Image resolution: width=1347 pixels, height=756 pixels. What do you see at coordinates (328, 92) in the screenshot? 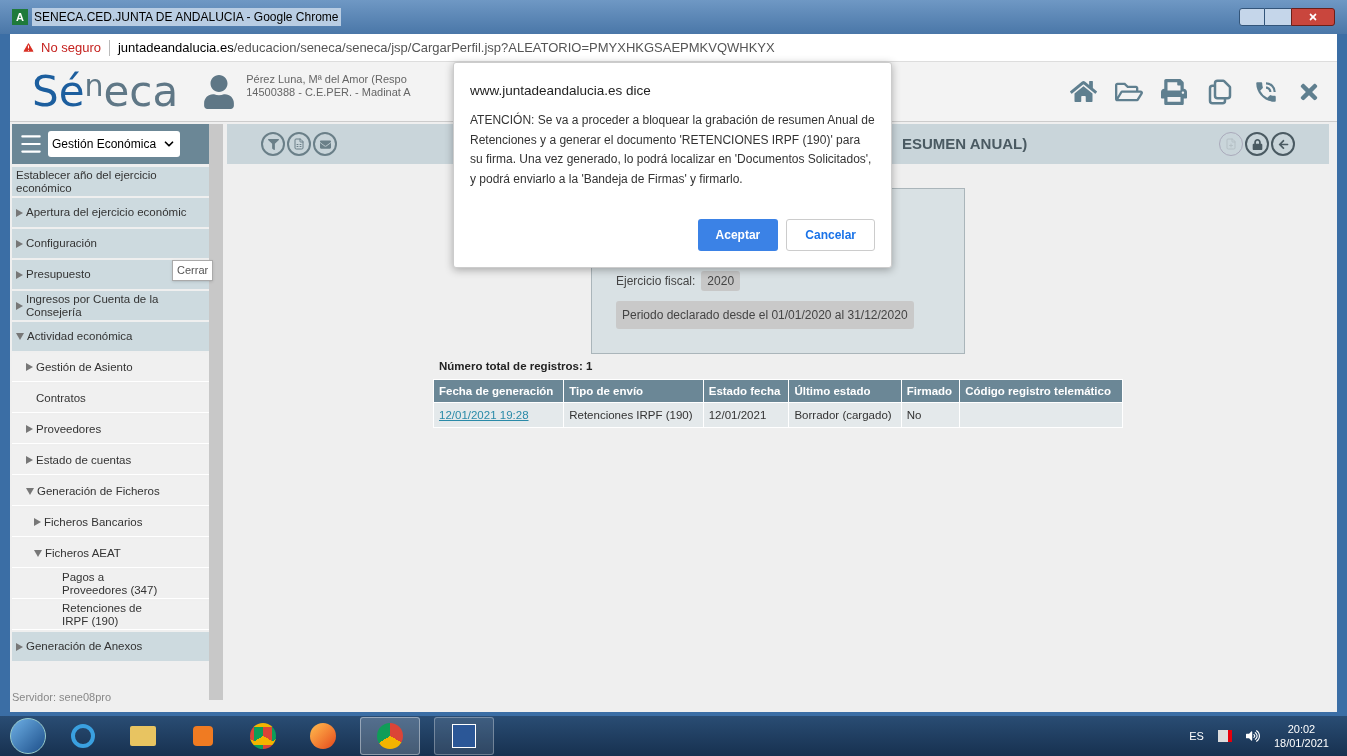
I see `user-center: 14500388 - C.E.PER. - Madinat A` at bounding box center [328, 92].